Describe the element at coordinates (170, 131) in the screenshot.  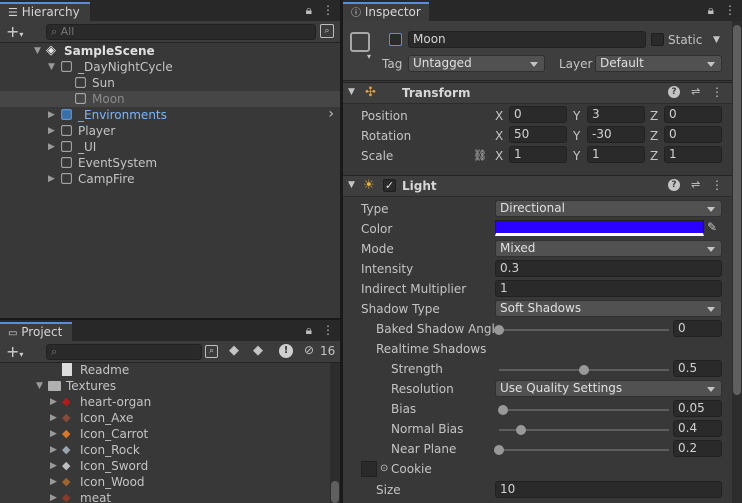
I see `tree-row: ▶ Player` at that location.